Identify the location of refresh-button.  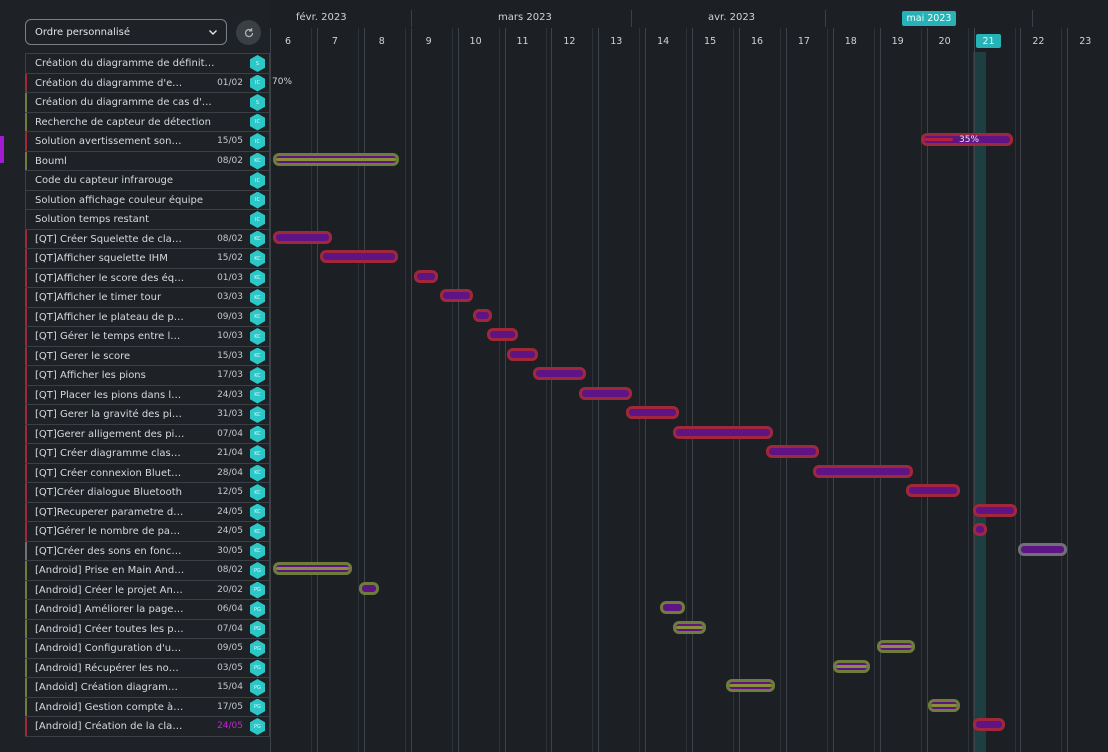
(248, 32).